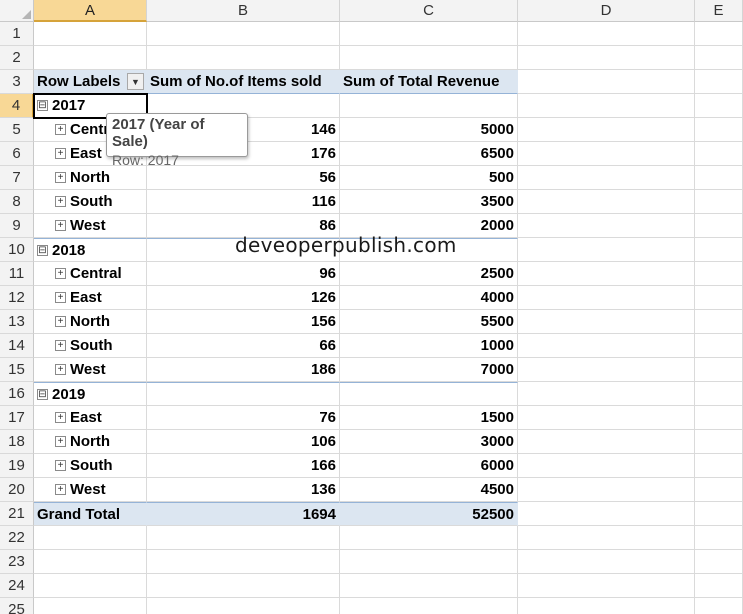 The width and height of the screenshot is (743, 614). I want to click on cell-a15: + West, so click(90, 370).